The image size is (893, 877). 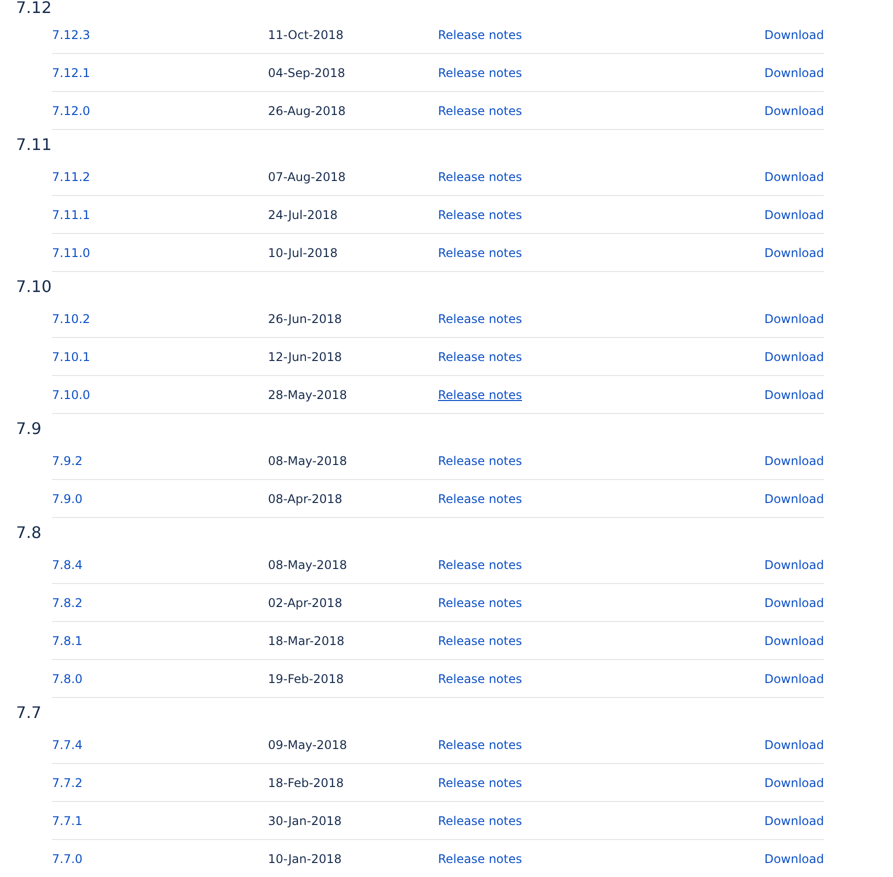 I want to click on version-heading: 7.11, so click(x=34, y=145).